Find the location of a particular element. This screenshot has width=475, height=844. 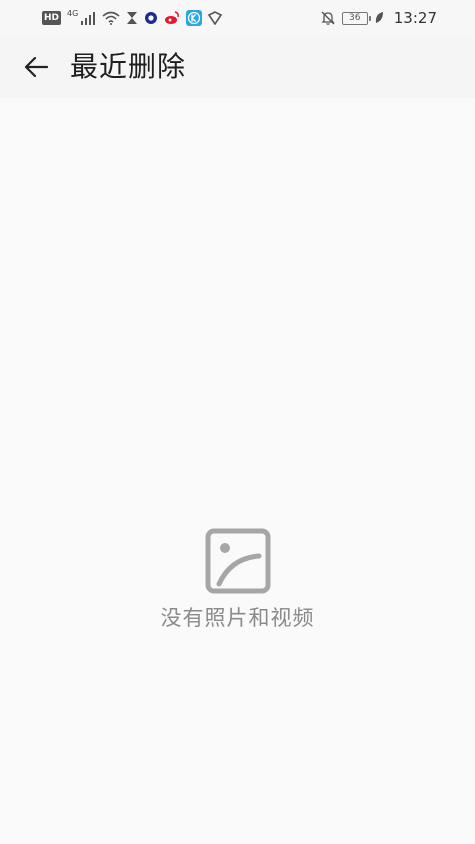

empty-state-message: 没有照片和视频 is located at coordinates (237, 618).